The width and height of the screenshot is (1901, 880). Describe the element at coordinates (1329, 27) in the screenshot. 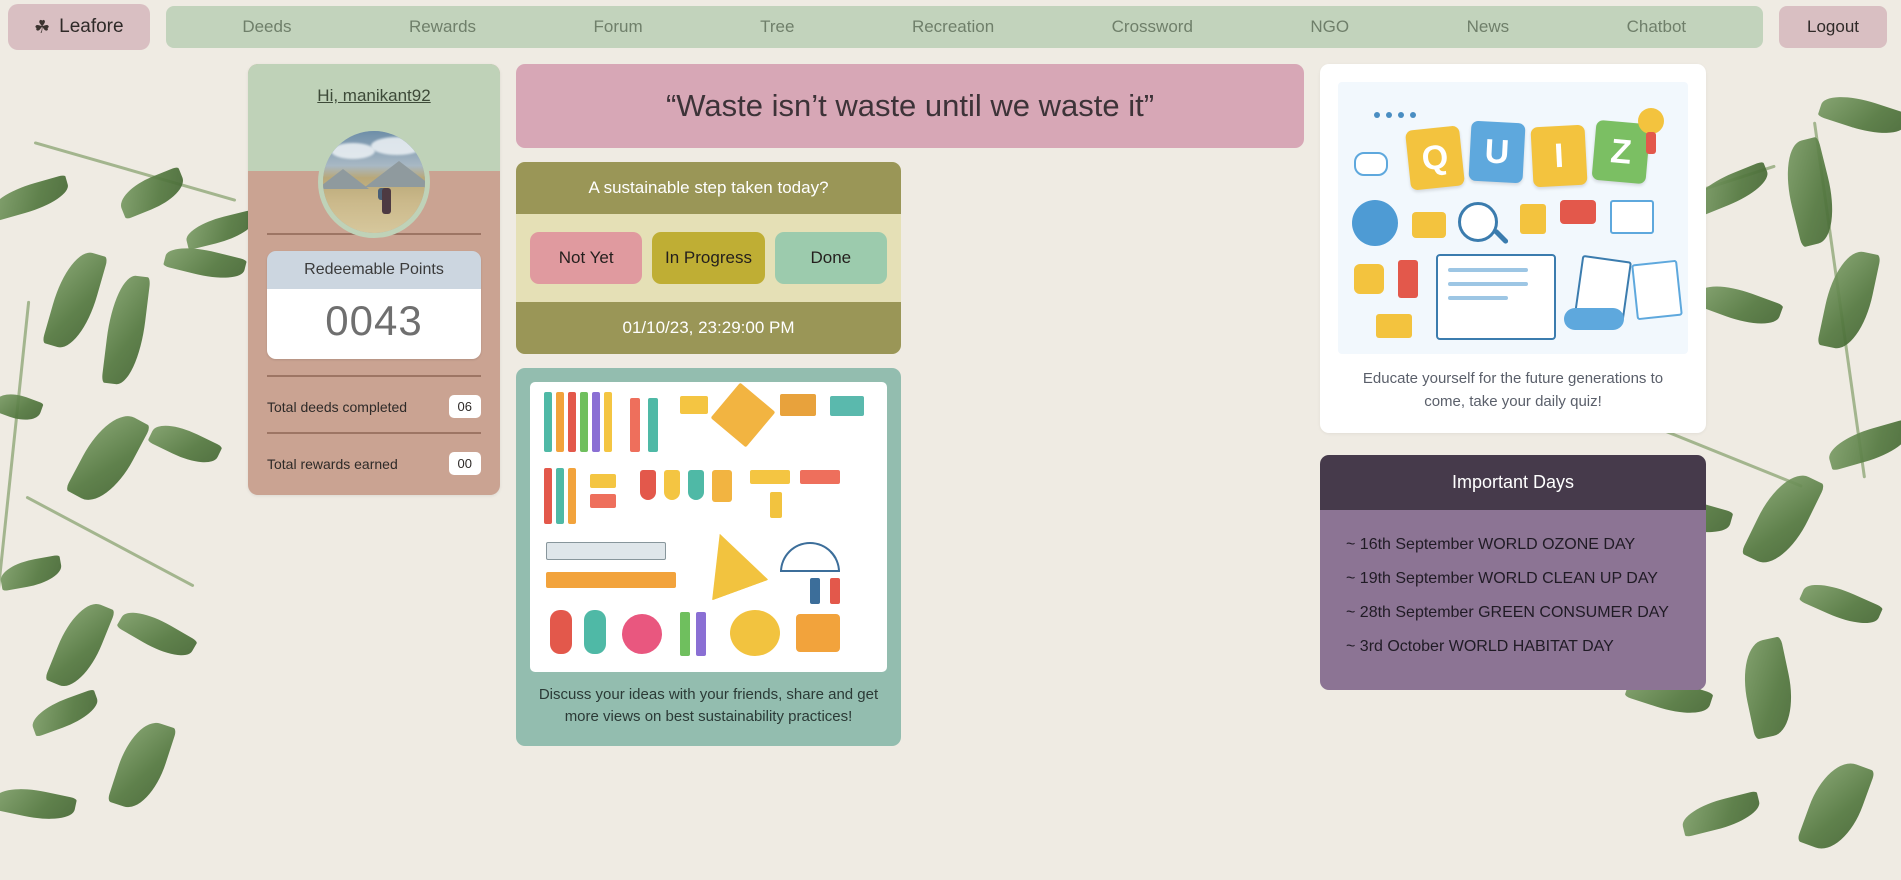

I see `nav-item-ngo: NGO` at that location.